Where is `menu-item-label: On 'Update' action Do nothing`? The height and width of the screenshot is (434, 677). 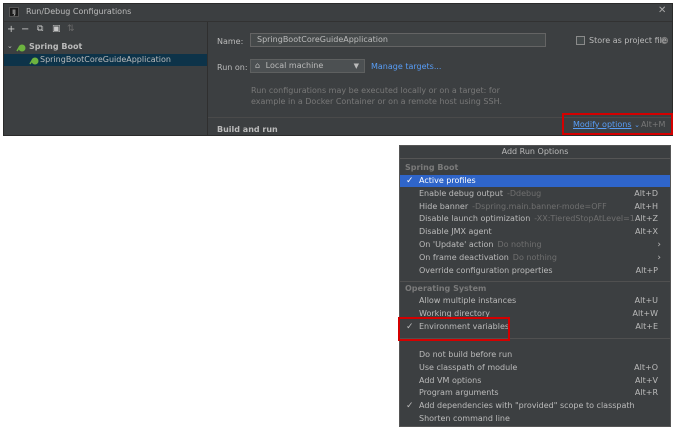 menu-item-label: On 'Update' action Do nothing is located at coordinates (480, 245).